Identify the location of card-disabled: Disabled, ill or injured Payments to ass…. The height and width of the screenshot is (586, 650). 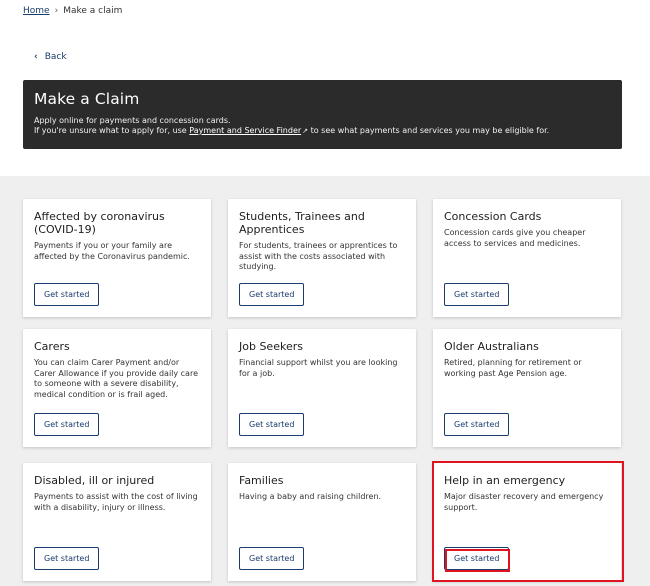
(117, 522).